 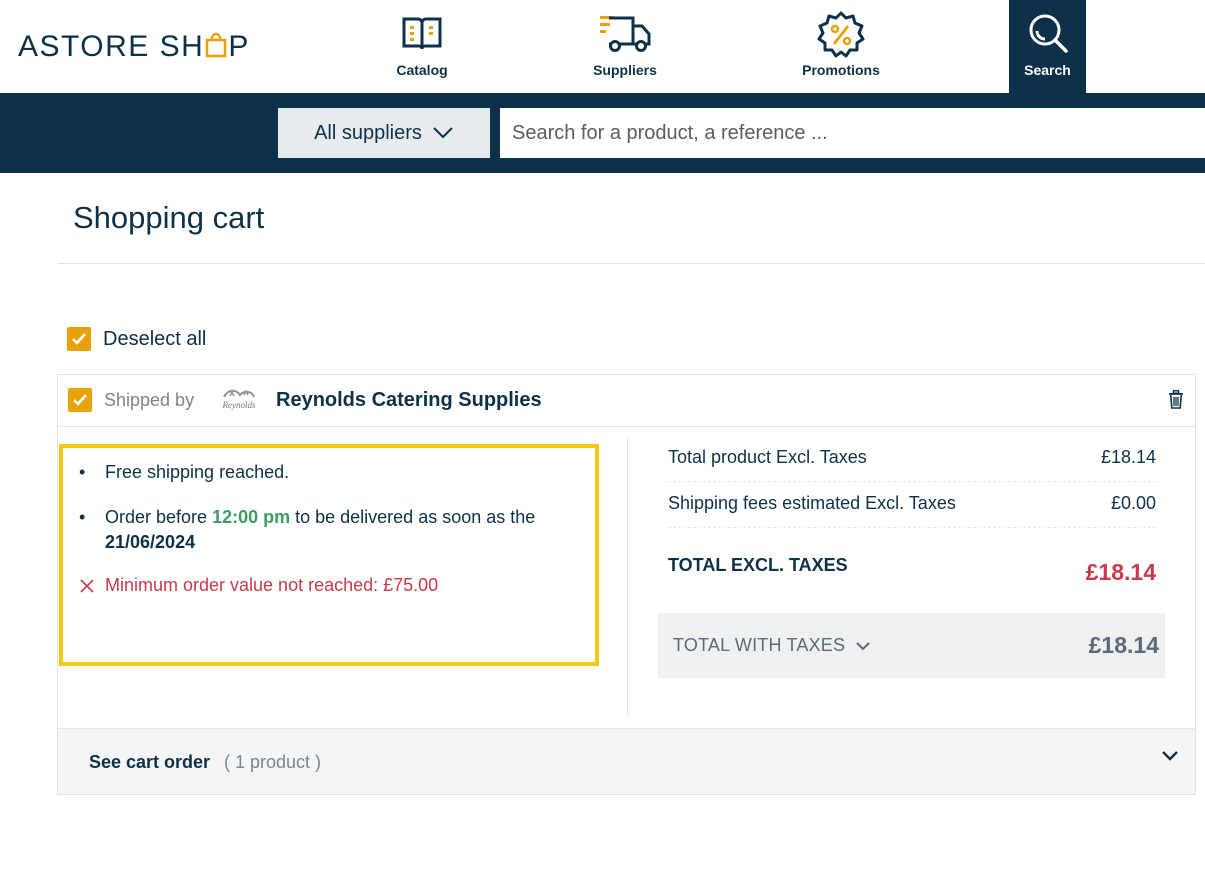 I want to click on order-before-prefix: Order before, so click(x=159, y=517).